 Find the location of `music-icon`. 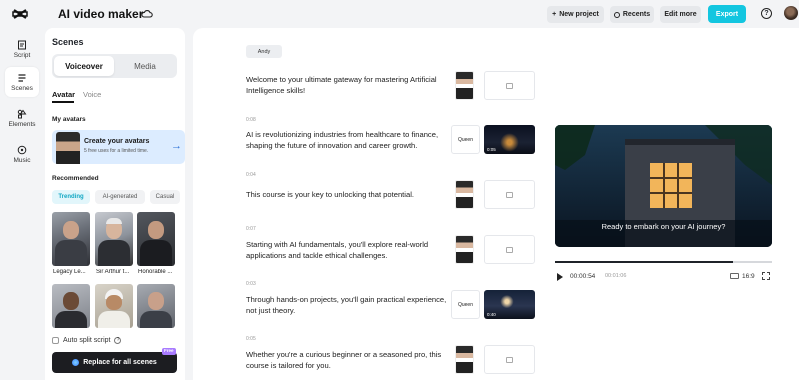

music-icon is located at coordinates (22, 149).